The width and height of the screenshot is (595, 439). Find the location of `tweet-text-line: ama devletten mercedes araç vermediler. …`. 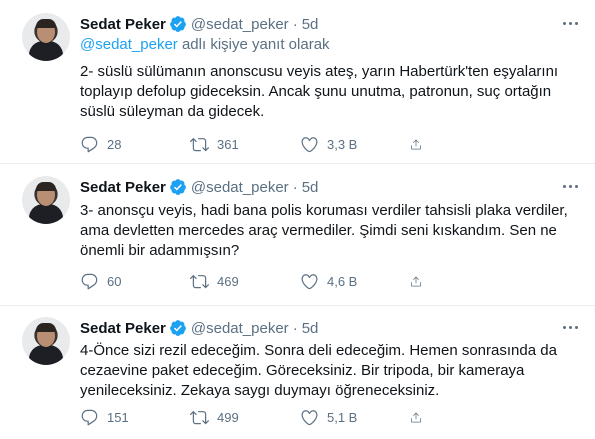

tweet-text-line: ama devletten mercedes araç vermediler. … is located at coordinates (318, 230).